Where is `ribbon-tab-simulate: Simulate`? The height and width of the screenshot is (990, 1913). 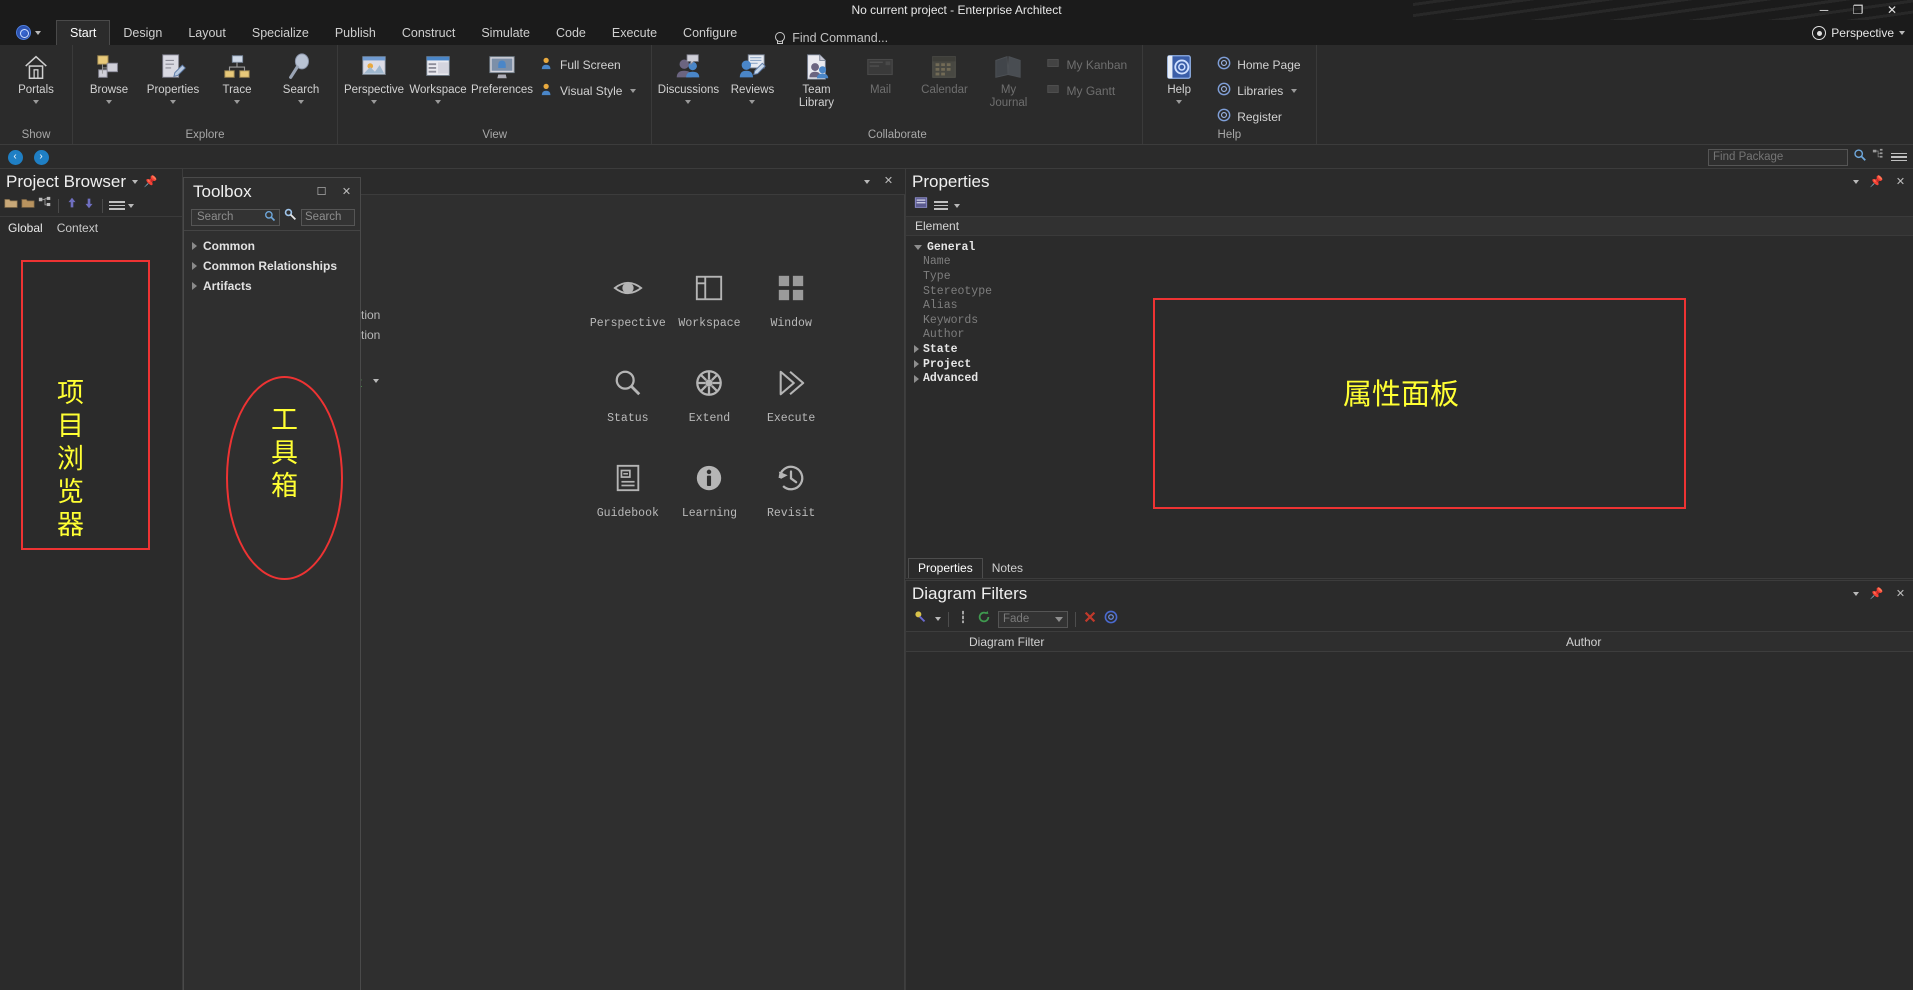
ribbon-tab-simulate: Simulate is located at coordinates (505, 32).